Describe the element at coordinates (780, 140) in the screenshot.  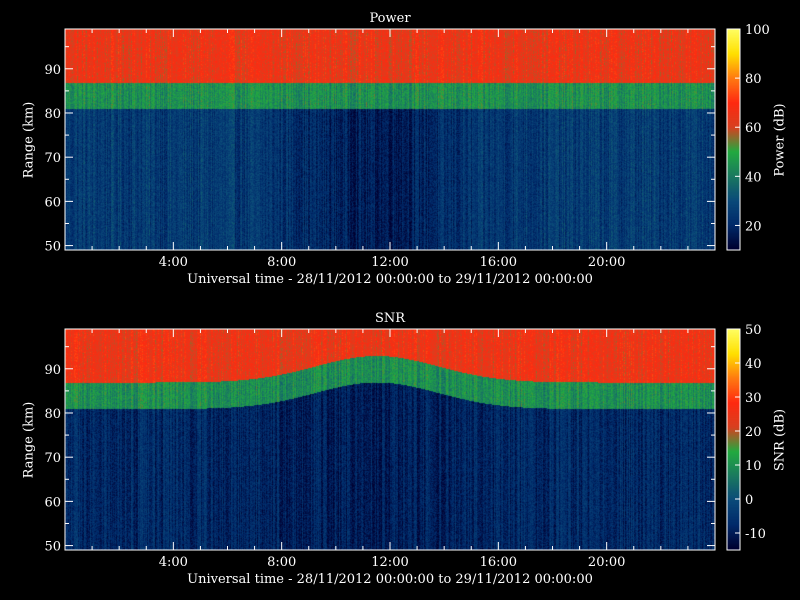
I see `colorbar-label: Power (dB)` at that location.